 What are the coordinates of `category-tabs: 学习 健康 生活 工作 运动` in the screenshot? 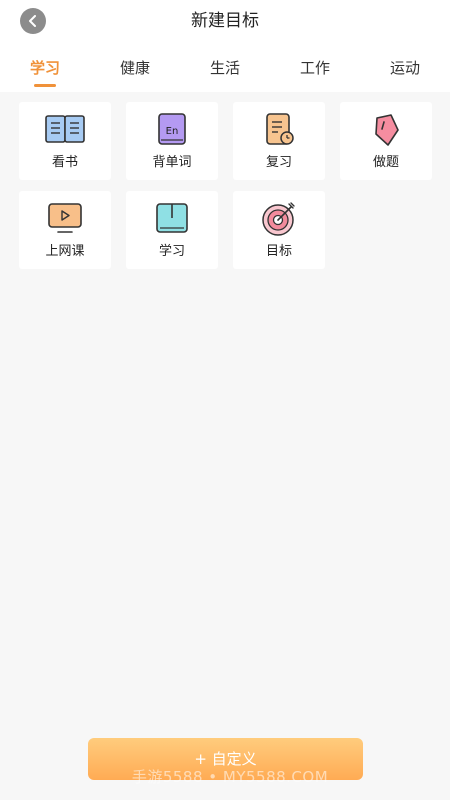 It's located at (225, 71).